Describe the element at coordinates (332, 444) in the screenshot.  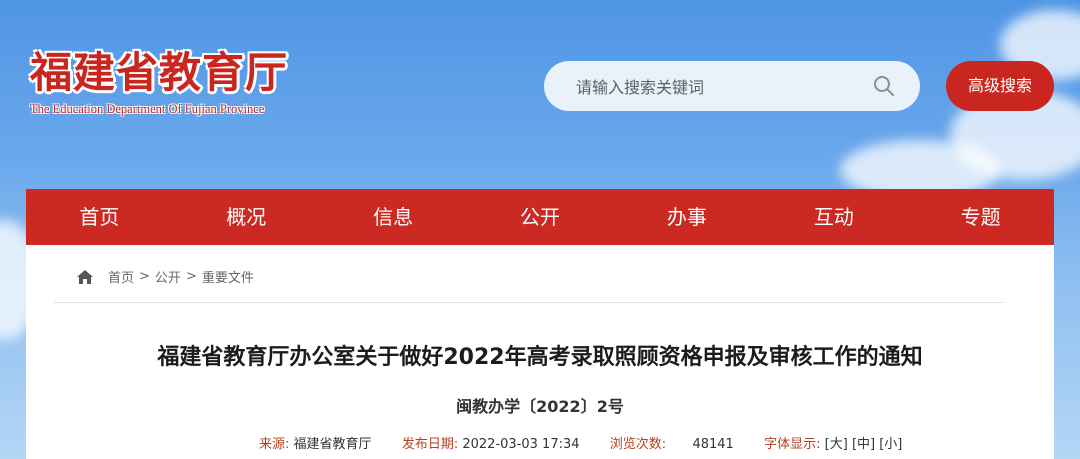
I see `source-value: 福建省教育厅` at that location.